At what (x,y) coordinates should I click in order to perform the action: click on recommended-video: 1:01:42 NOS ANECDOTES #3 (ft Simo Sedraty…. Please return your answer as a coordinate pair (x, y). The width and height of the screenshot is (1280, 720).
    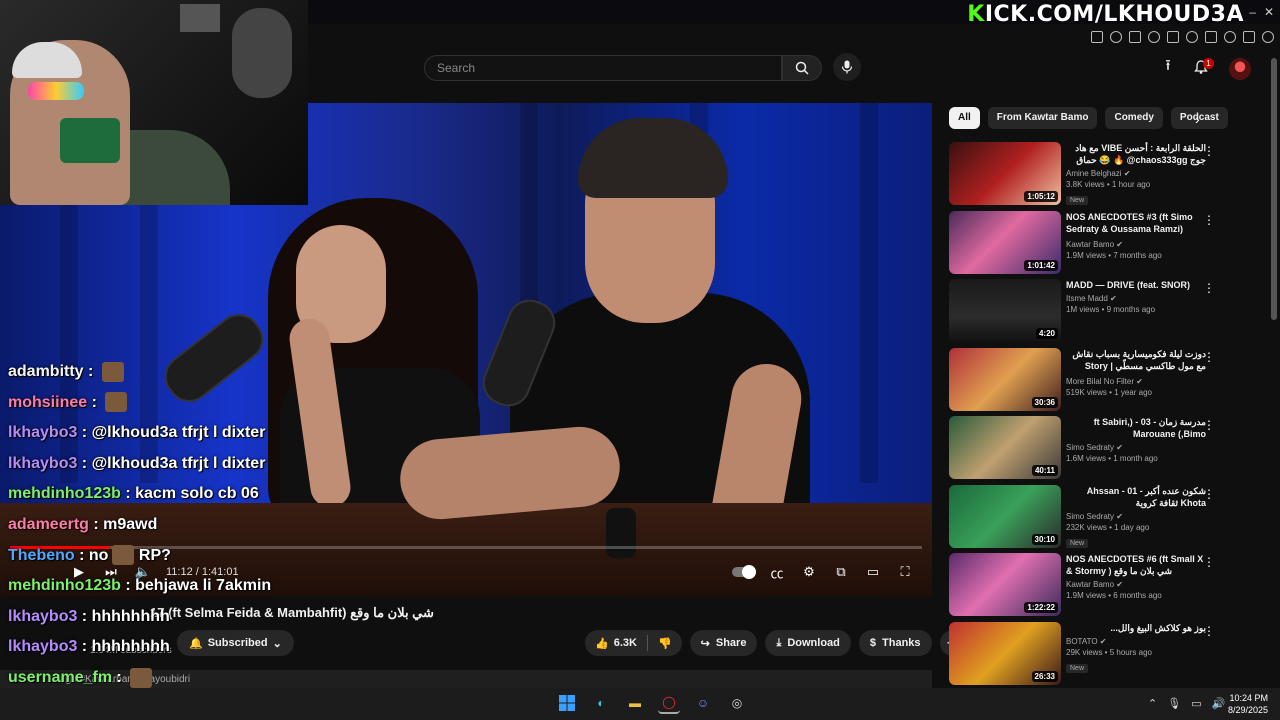
    Looking at the image, I should click on (1085, 245).